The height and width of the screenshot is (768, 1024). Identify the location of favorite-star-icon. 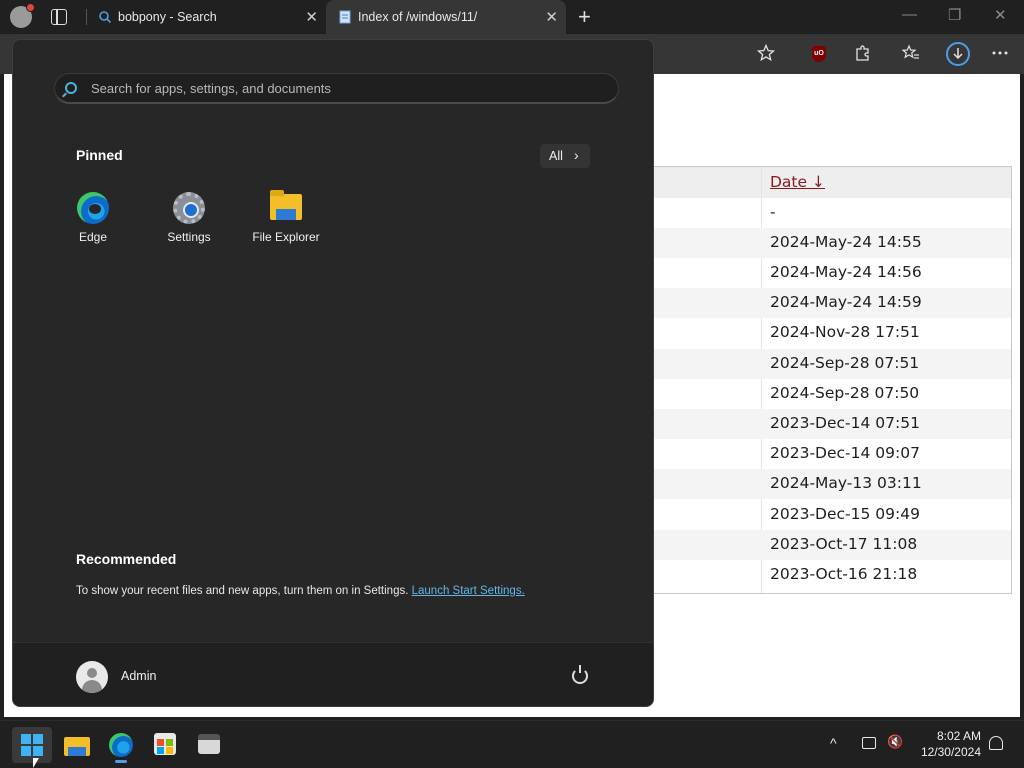
(766, 53).